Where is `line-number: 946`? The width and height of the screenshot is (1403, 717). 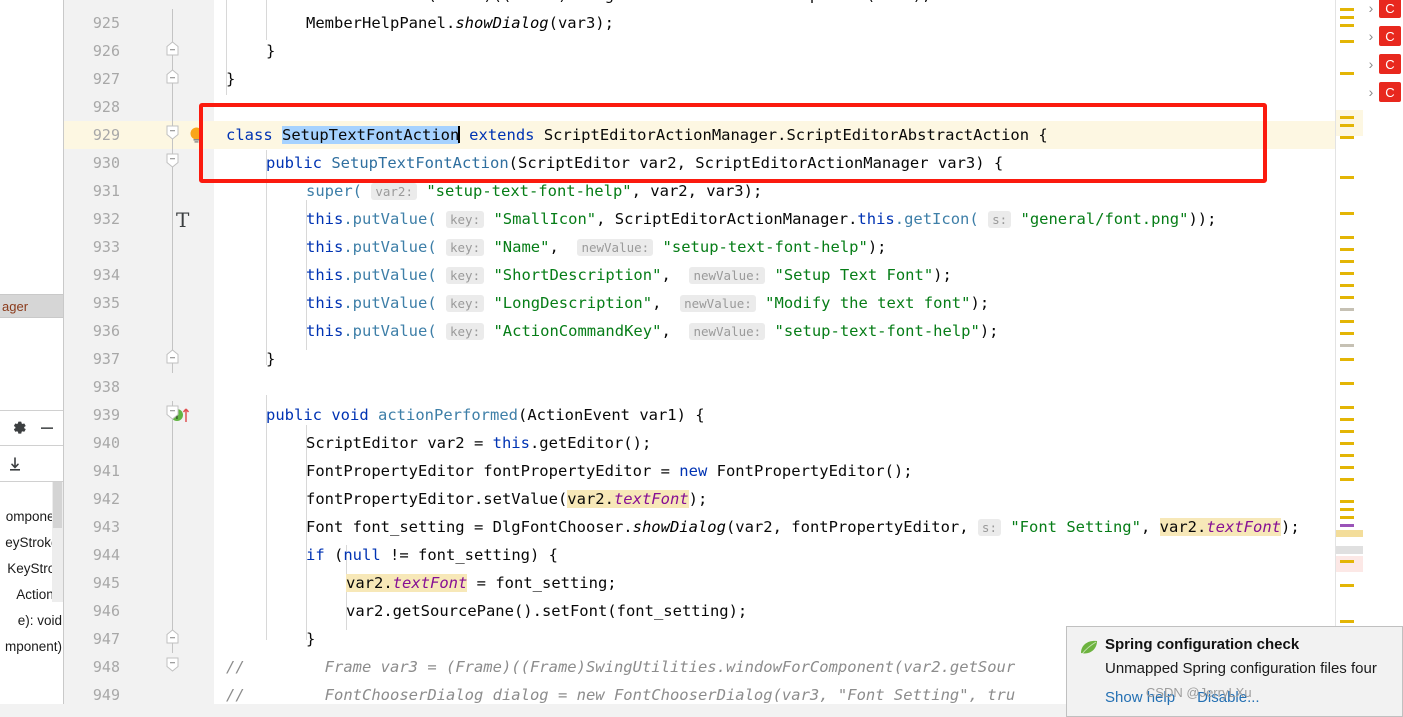
line-number: 946 is located at coordinates (106, 611).